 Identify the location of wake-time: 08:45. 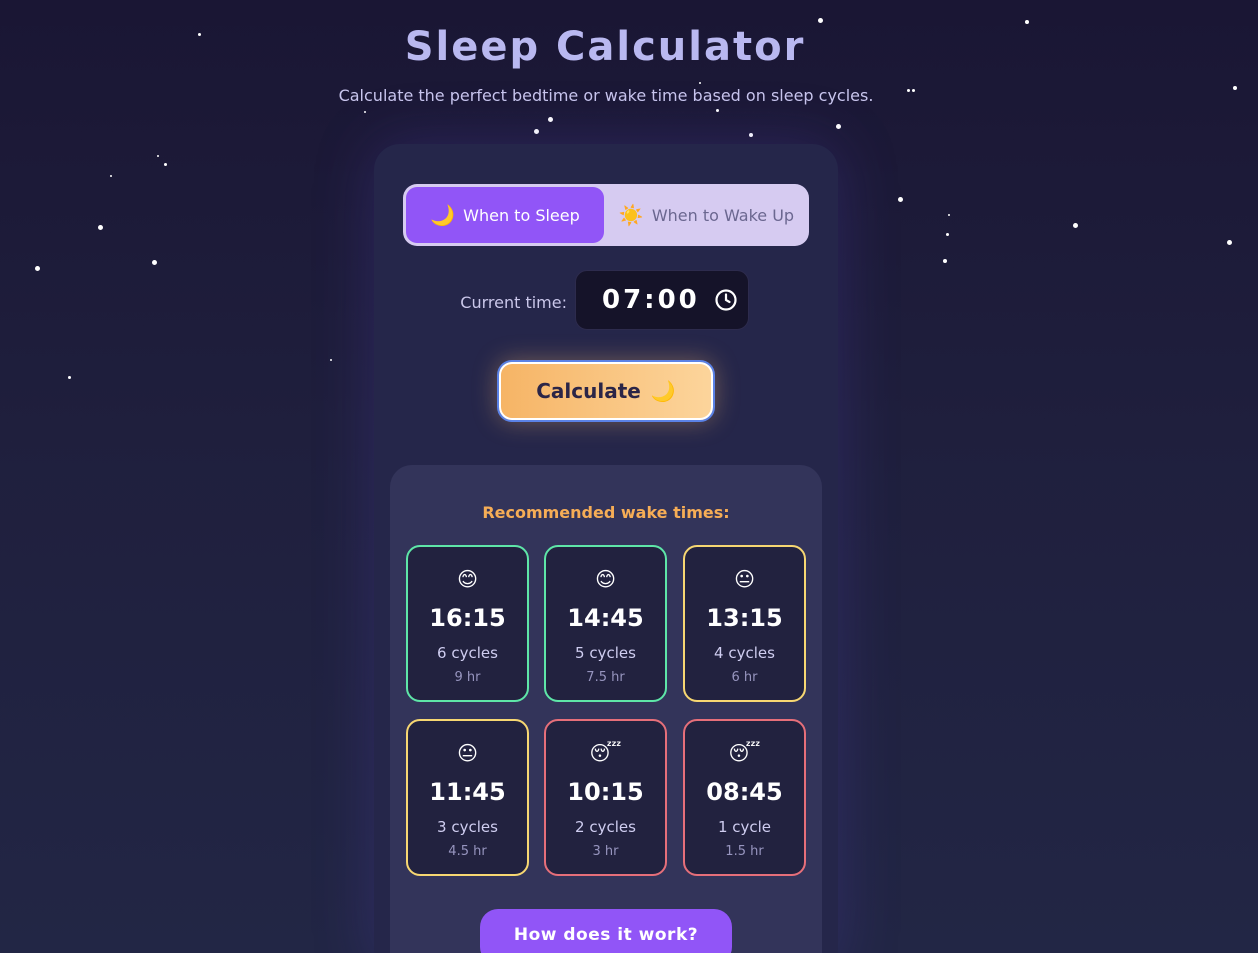
(744, 792).